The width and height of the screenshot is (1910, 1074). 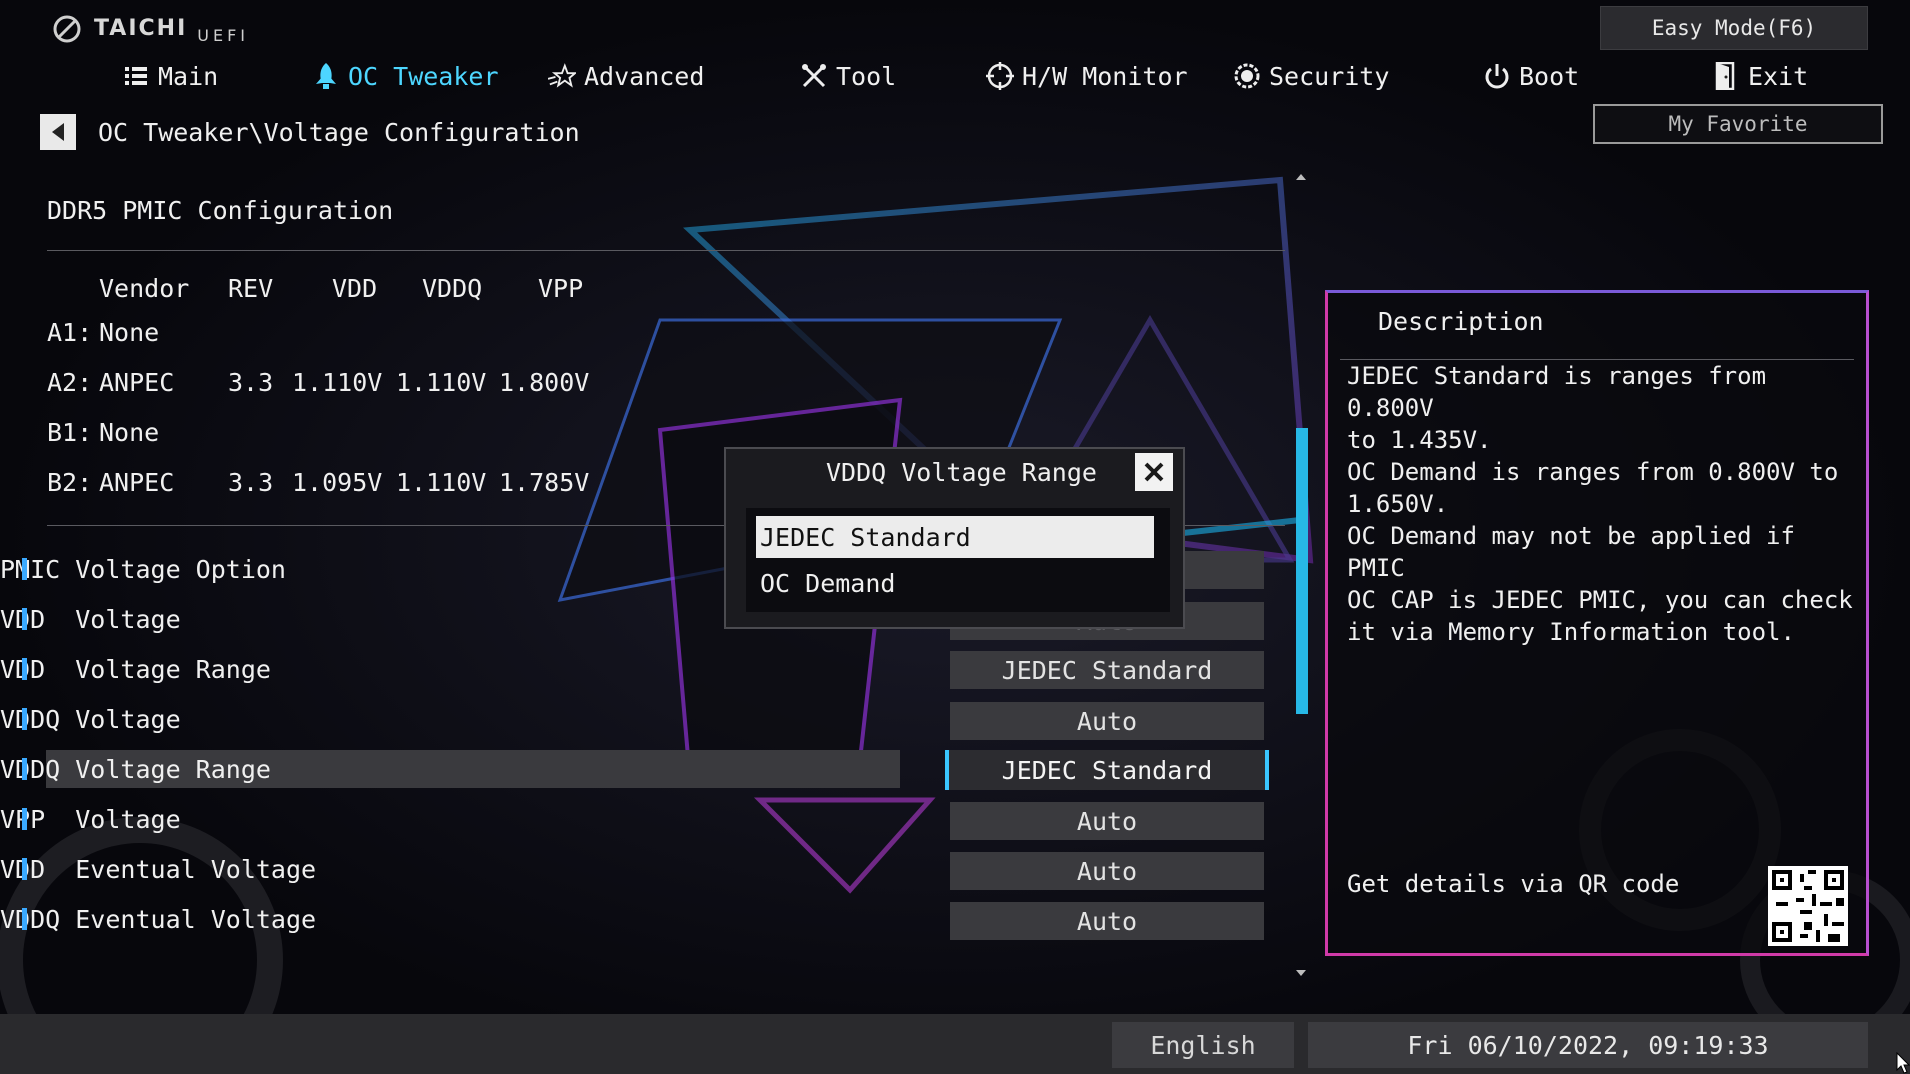 I want to click on pmic-header-vdd: VDD, so click(x=355, y=288).